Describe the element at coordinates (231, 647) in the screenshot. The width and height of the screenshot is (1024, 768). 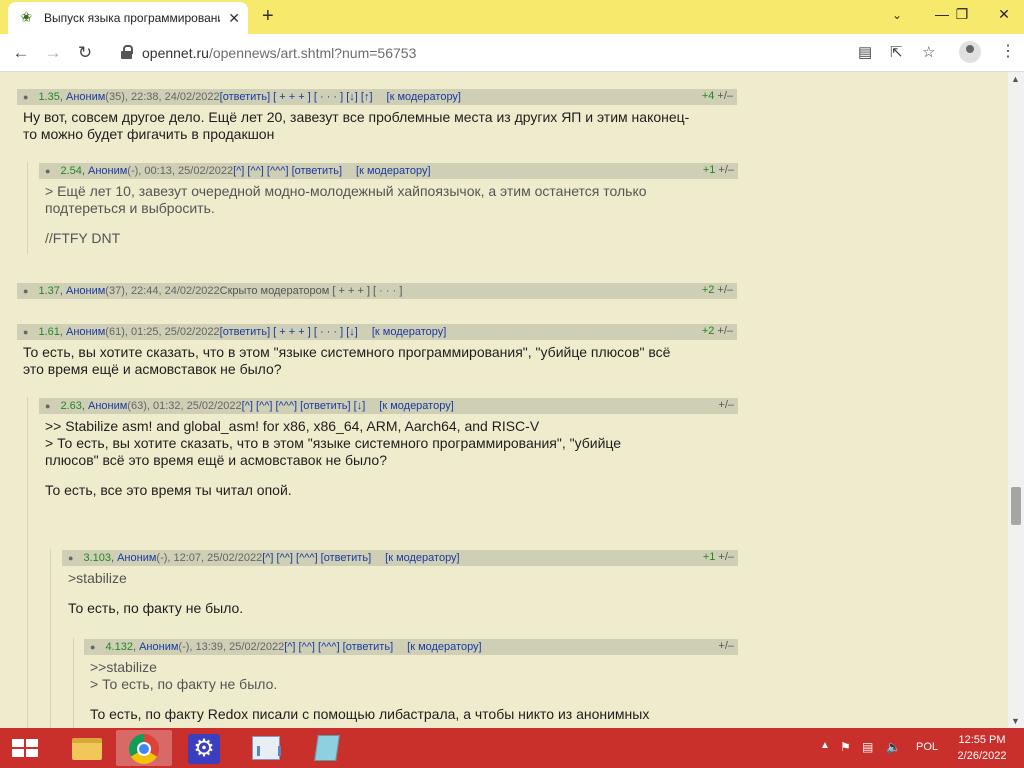
I see `comment-meta: (-), 13:39, 25/02/2022` at that location.